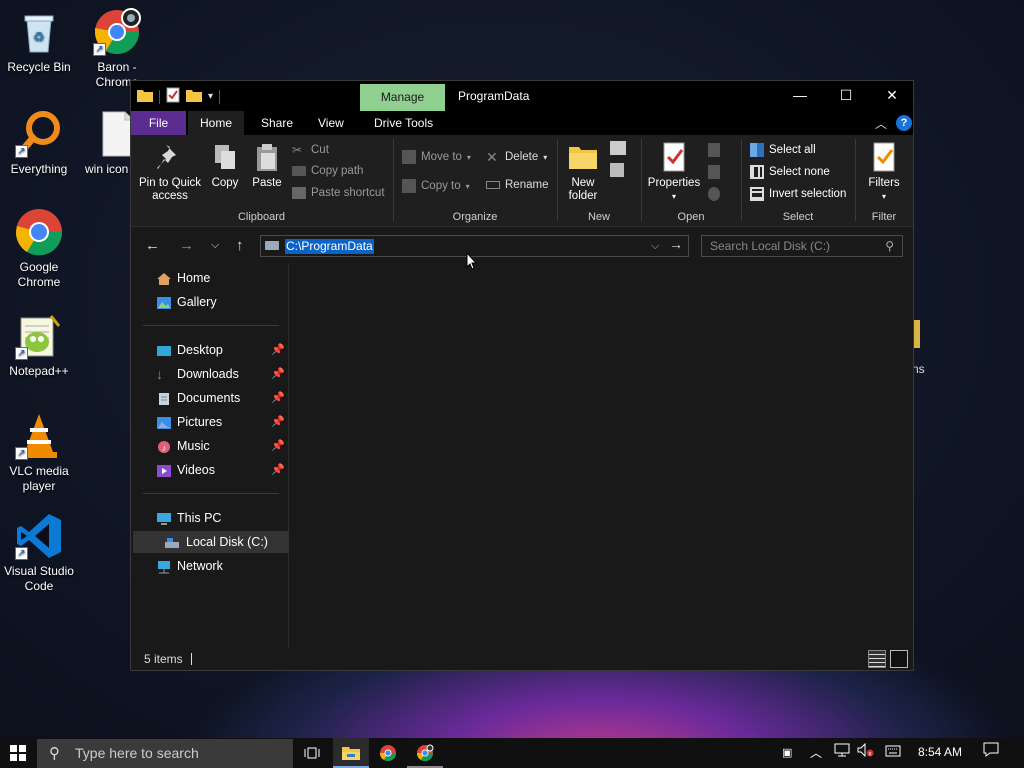 This screenshot has height=768, width=1024. I want to click on address-dropdown-icon: ⌵, so click(655, 246).